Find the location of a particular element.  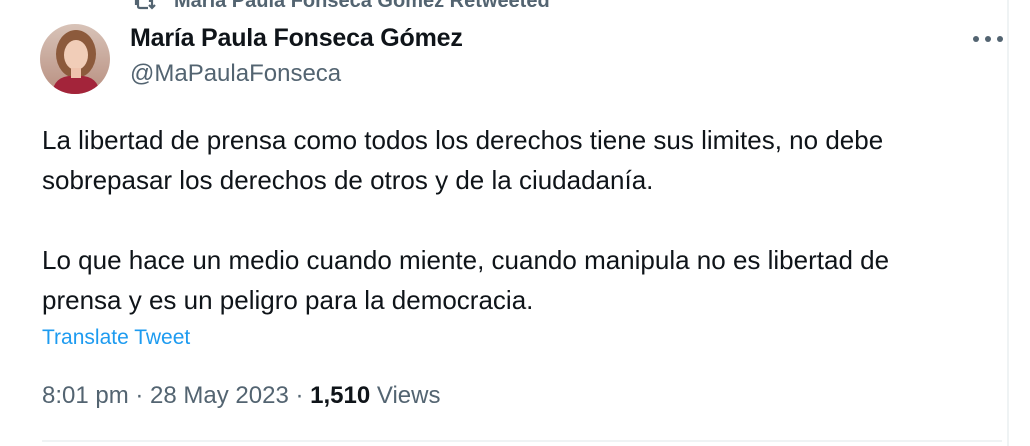

divider is located at coordinates (522, 441).